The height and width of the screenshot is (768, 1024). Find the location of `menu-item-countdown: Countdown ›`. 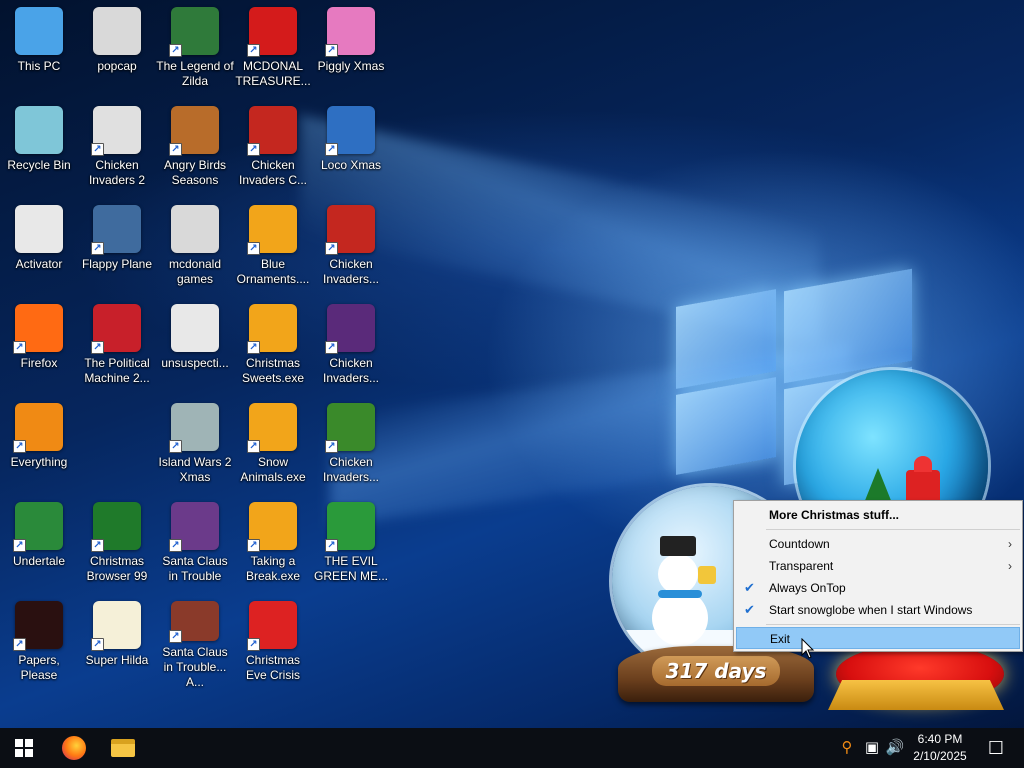

menu-item-countdown: Countdown › is located at coordinates (878, 544).